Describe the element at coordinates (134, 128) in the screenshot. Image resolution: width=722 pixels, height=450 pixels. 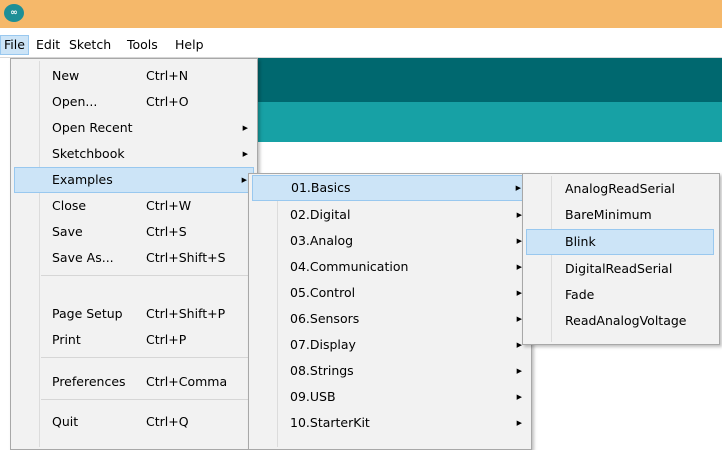
I see `menu-item-open-recent: Open Recent ▶` at that location.